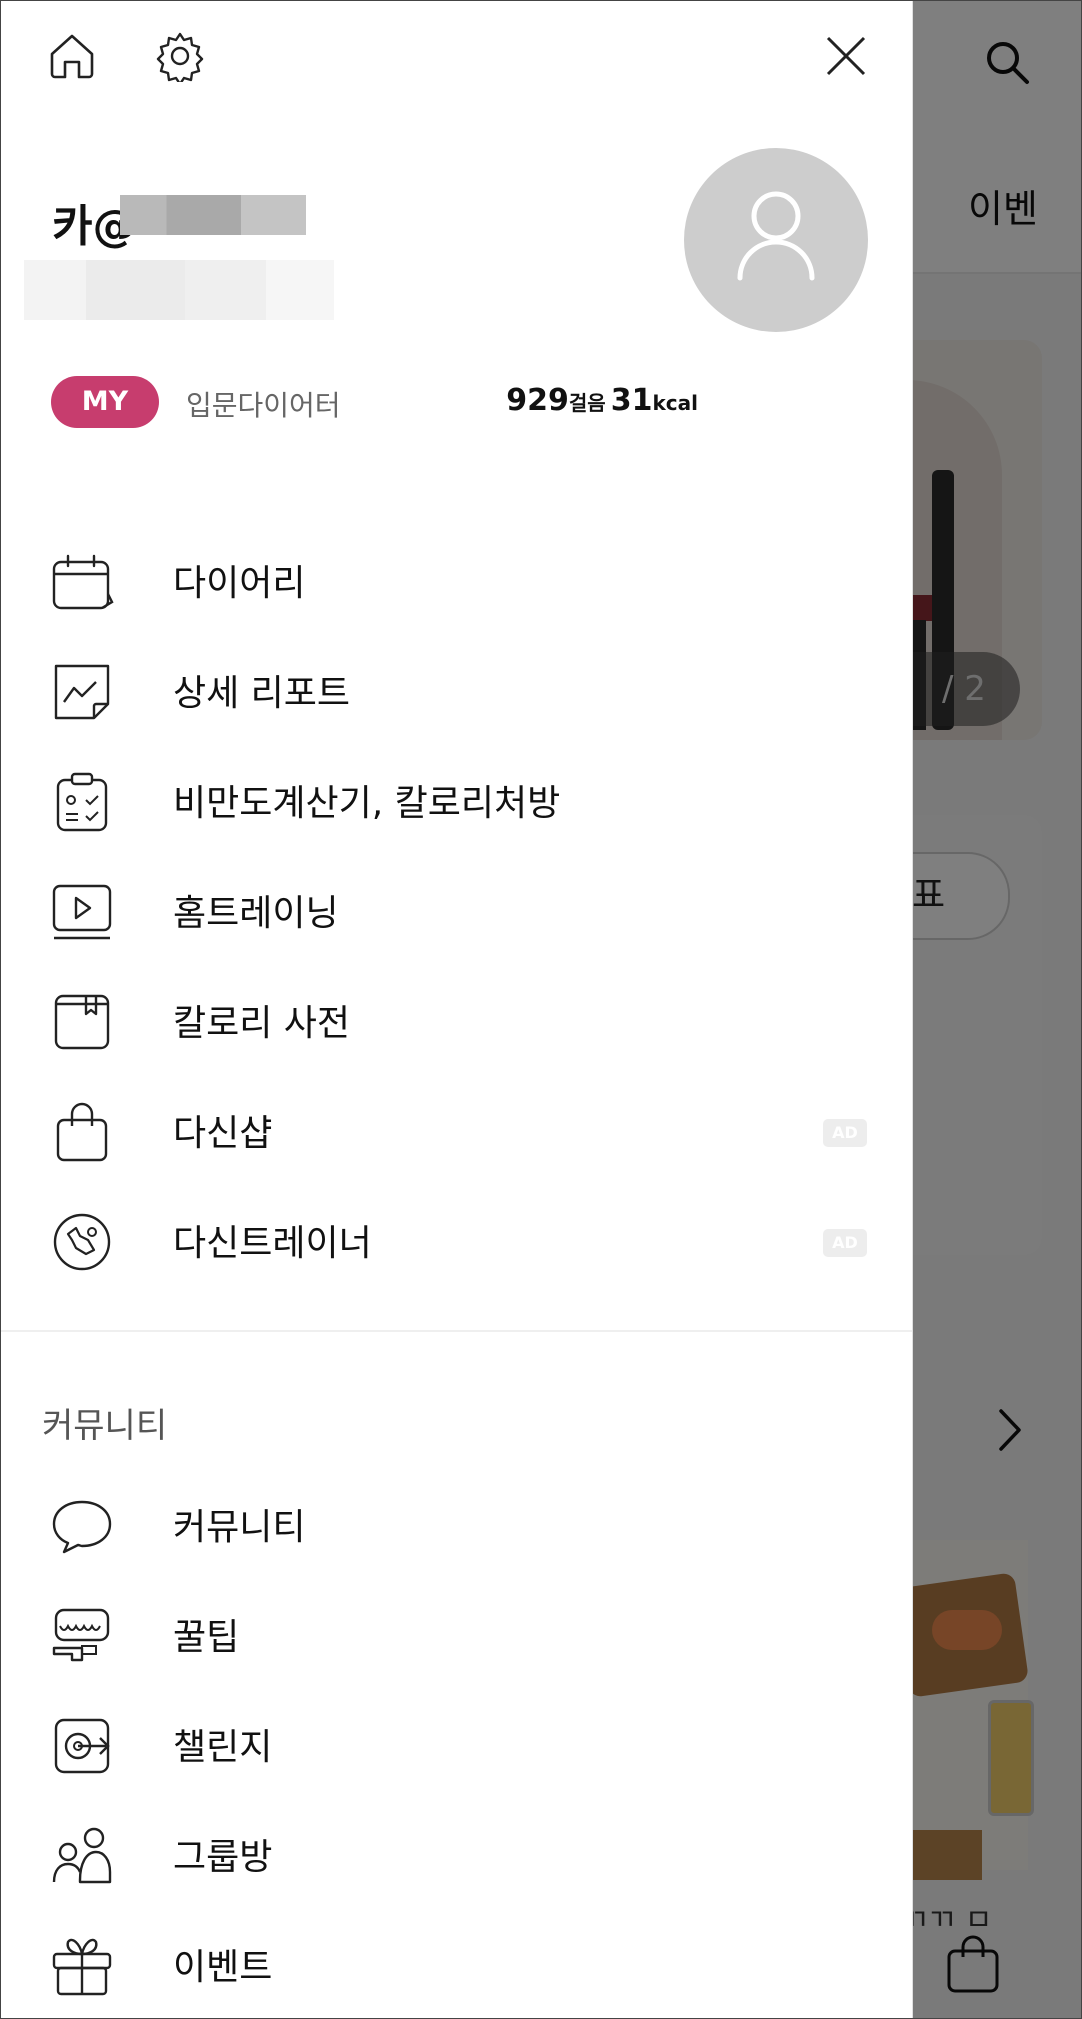 Image resolution: width=1082 pixels, height=2019 pixels. I want to click on menu-item-event: 이벤트, so click(456, 1961).